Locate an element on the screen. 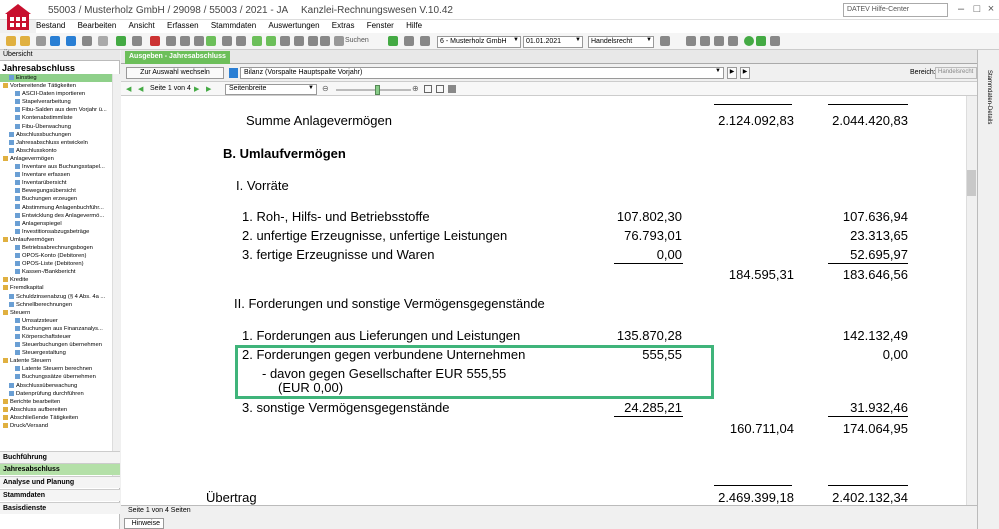 The height and width of the screenshot is (529, 999). phone-icon is located at coordinates (121, 41).